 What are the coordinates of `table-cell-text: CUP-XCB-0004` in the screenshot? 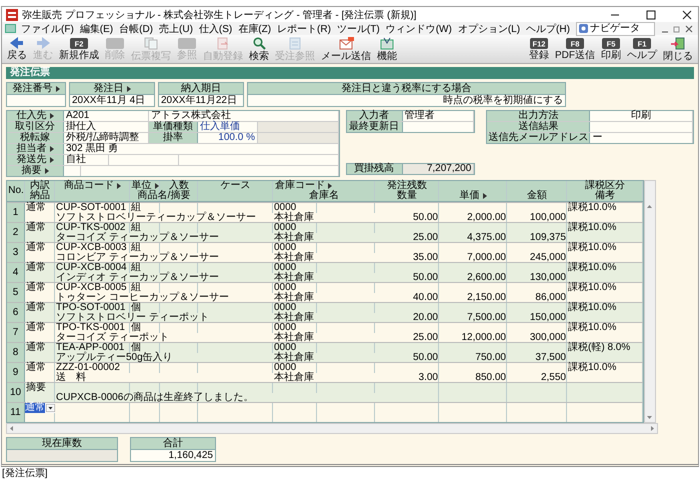 It's located at (91, 267).